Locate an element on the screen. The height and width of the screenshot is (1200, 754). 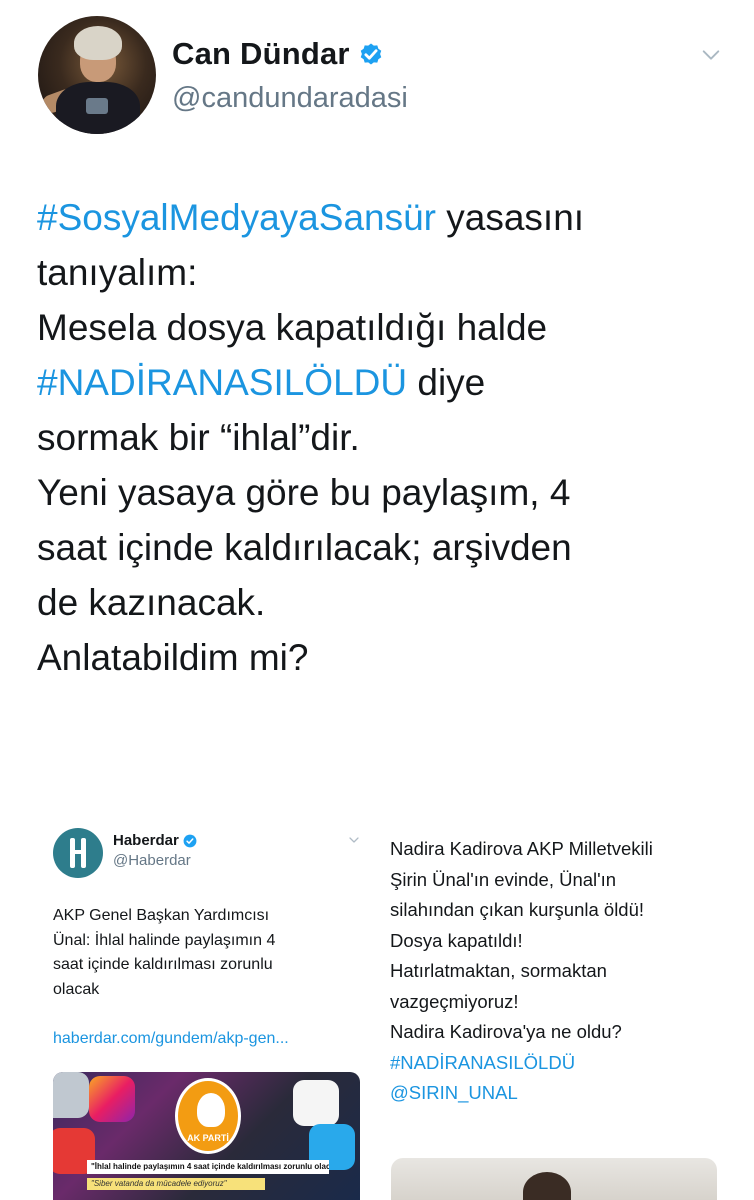
embed-text-line: AKP Genel Başkan Yardımcısı is located at coordinates (161, 915).